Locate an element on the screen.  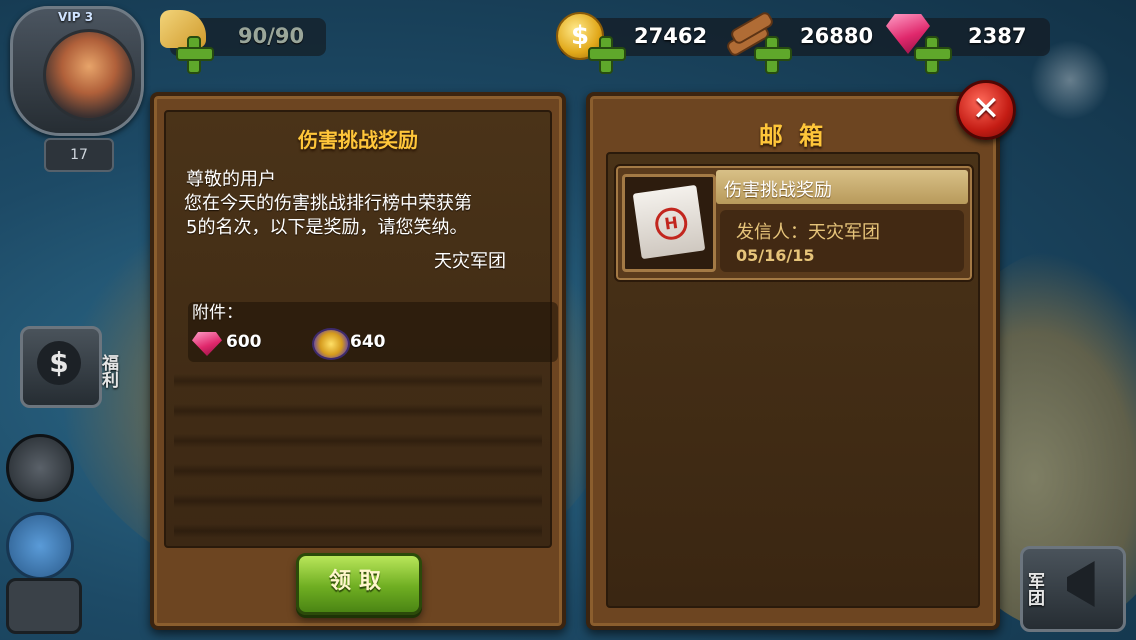
message-title: 伤害挑战奖励 is located at coordinates (358, 140).